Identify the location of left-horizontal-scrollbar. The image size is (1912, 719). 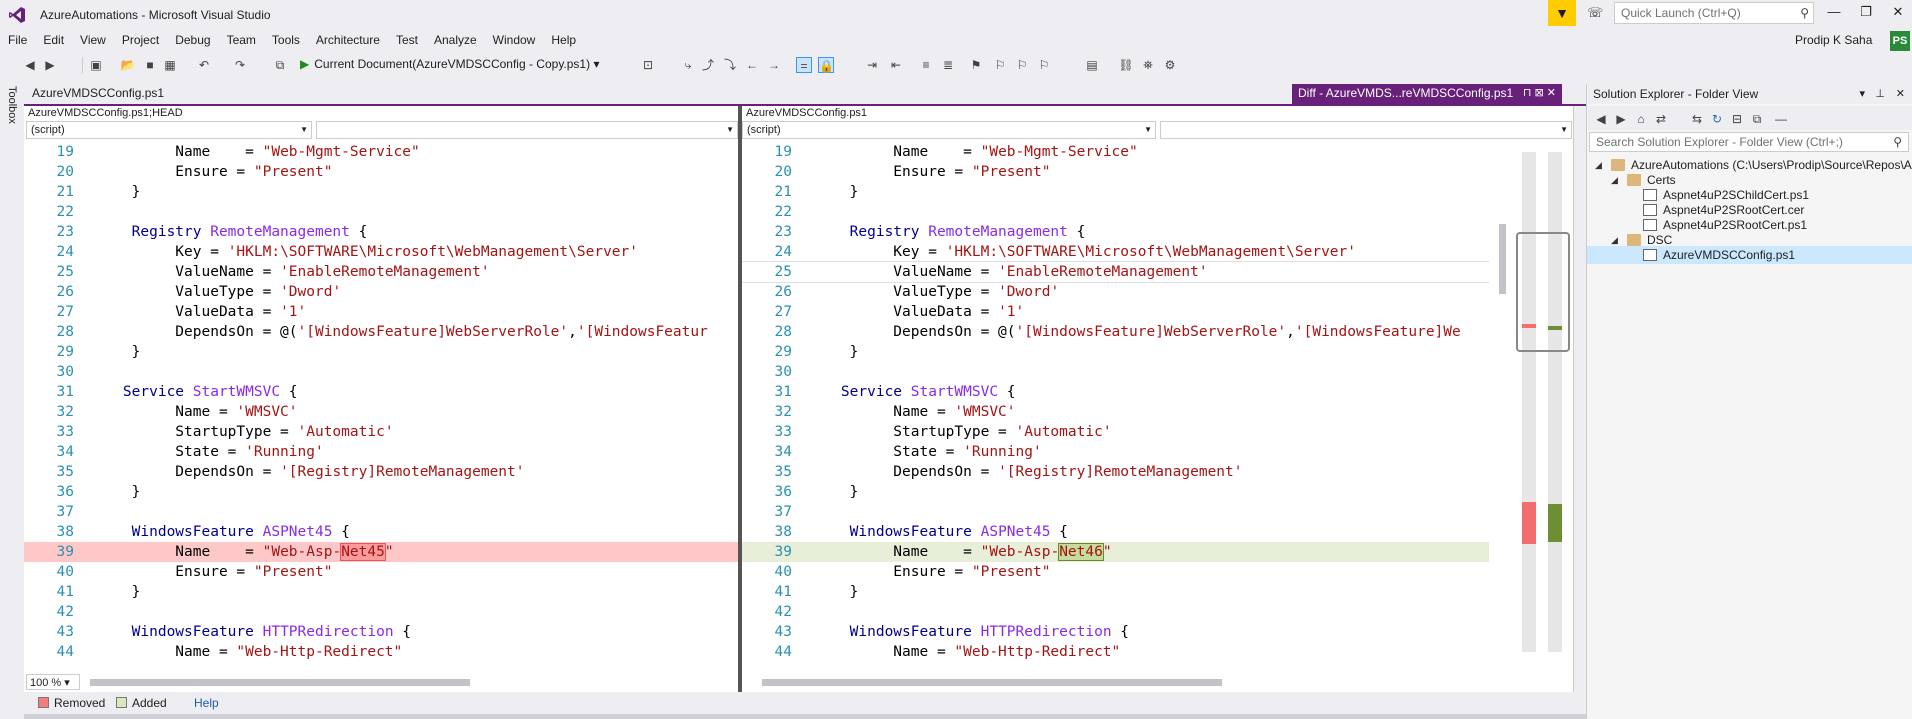
(411, 682).